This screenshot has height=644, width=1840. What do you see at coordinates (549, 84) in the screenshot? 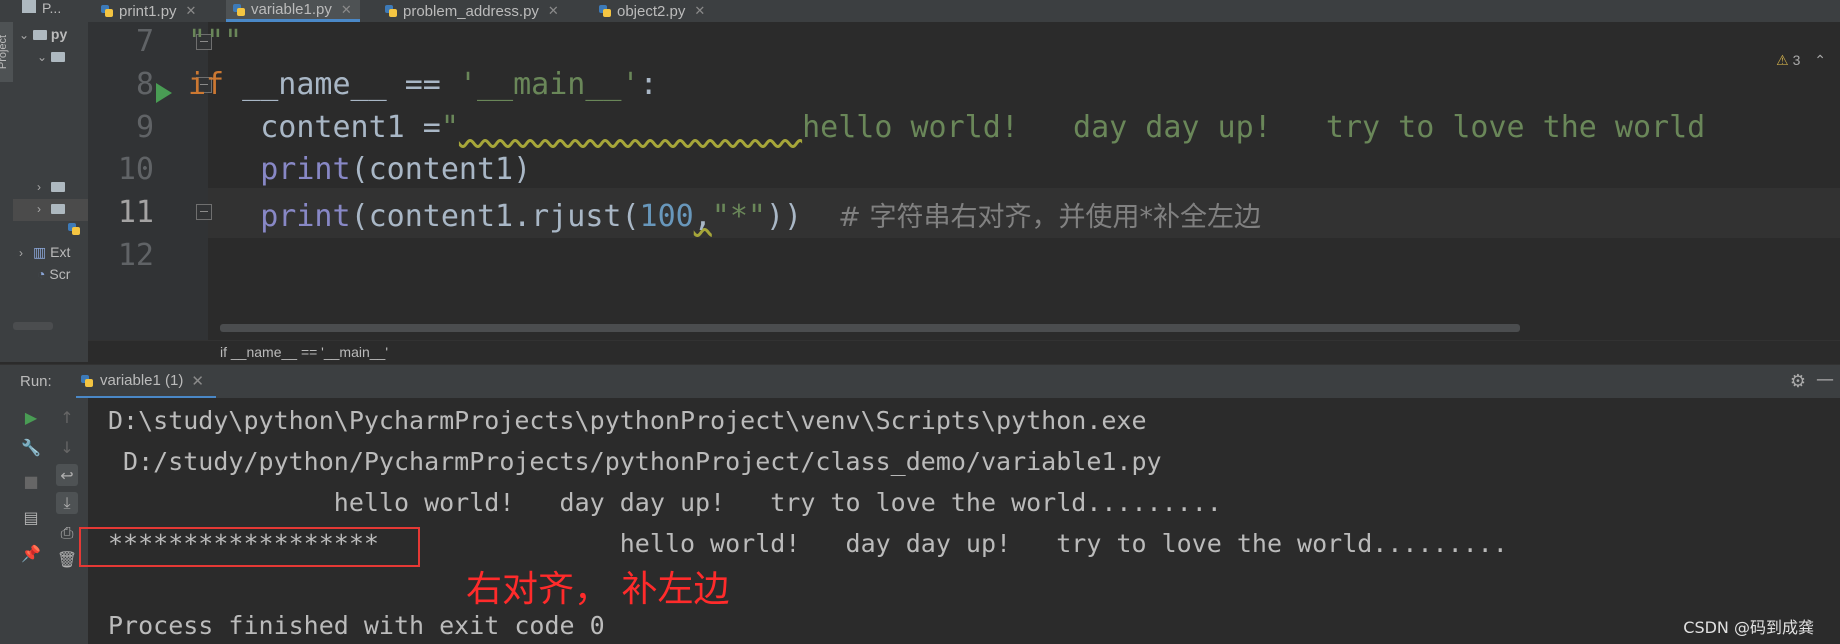
I see `string-literal: '__main__'` at bounding box center [549, 84].